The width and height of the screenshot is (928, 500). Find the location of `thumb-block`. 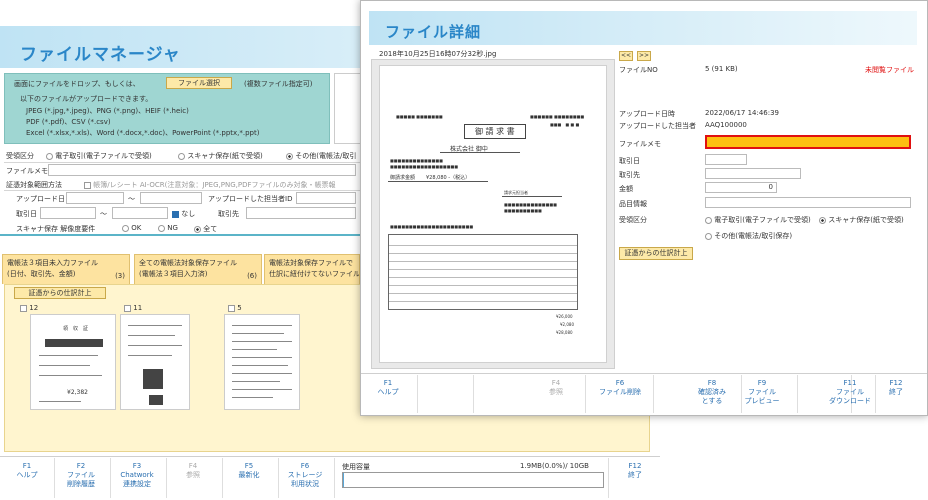

thumb-block is located at coordinates (74, 343).